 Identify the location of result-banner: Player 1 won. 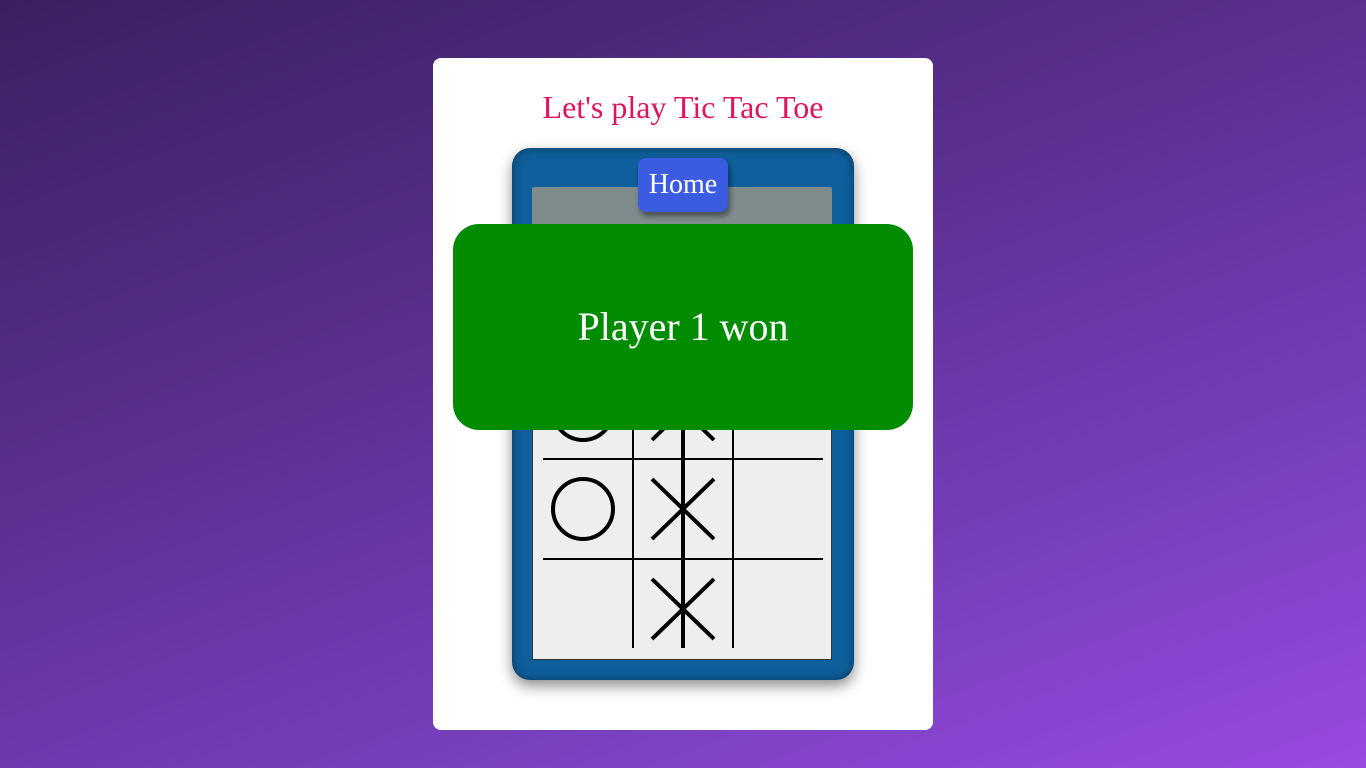
(683, 327).